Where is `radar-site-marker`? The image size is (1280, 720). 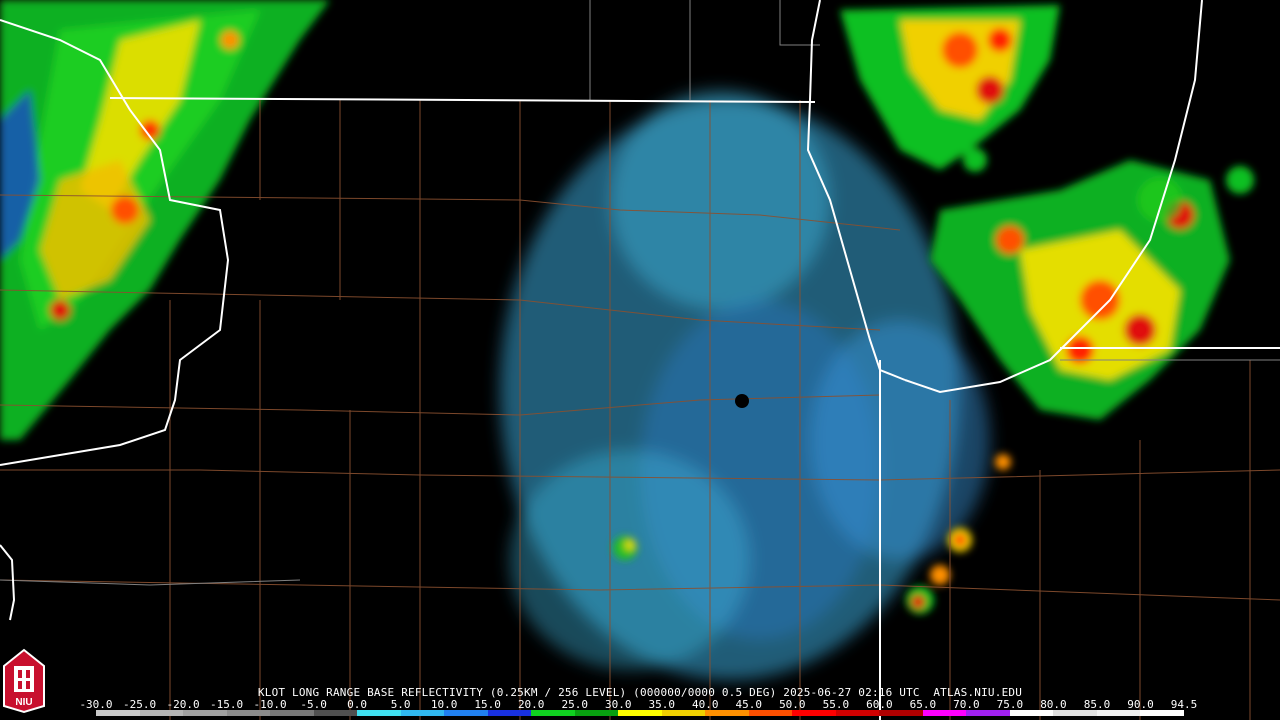 radar-site-marker is located at coordinates (742, 401).